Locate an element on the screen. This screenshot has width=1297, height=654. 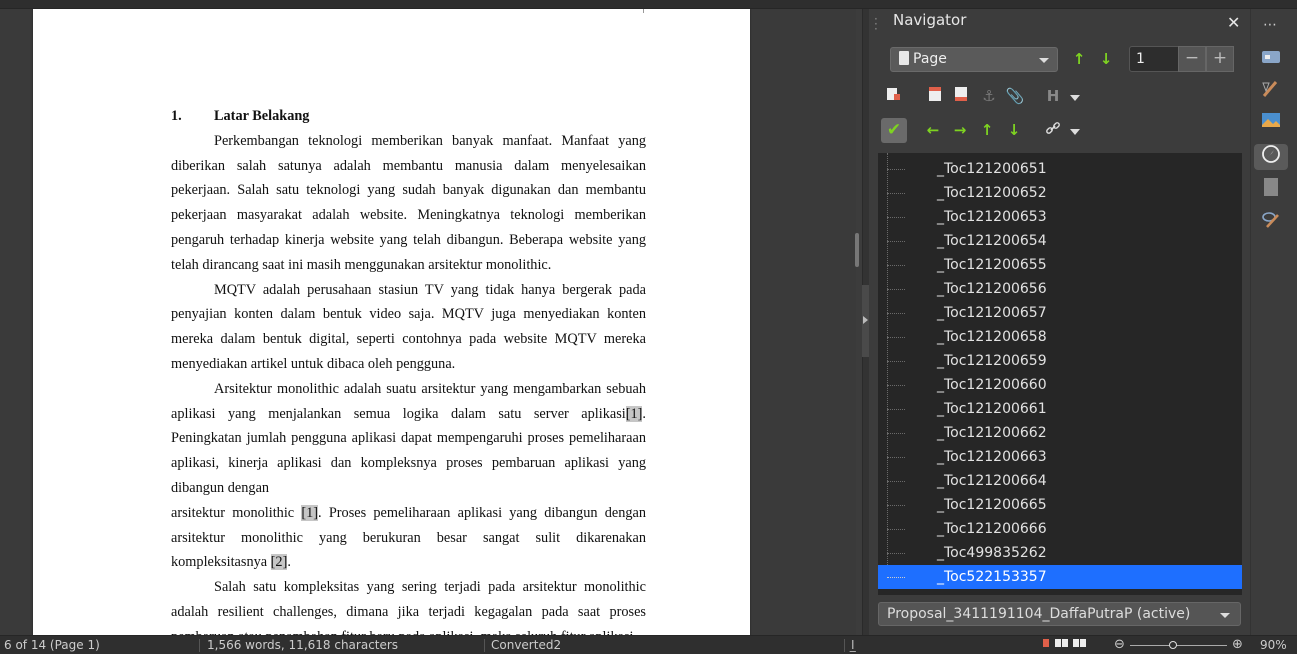
tree-item: _Toc522153357 is located at coordinates (1060, 577).